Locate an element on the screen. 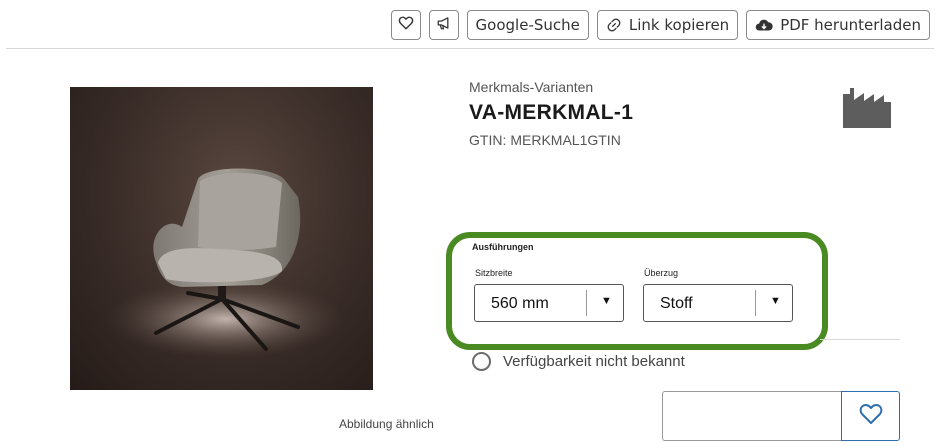 The height and width of the screenshot is (446, 936). add-to-wishlist-button is located at coordinates (870, 416).